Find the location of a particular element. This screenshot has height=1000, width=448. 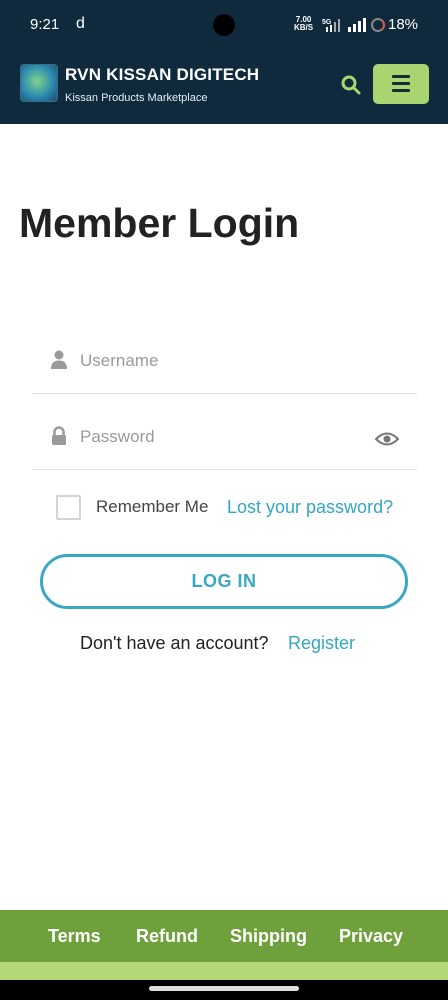

show-password-eye-icon is located at coordinates (387, 439).